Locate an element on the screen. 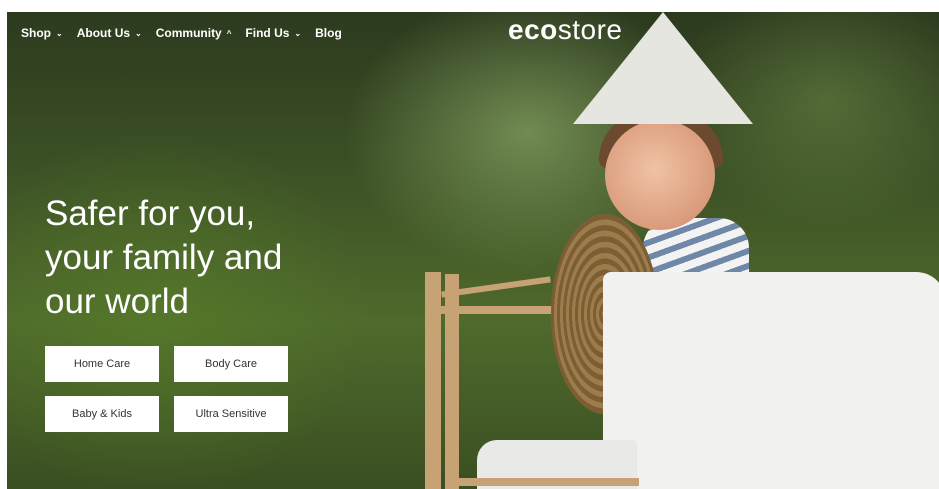  body-care-button: Body Care is located at coordinates (231, 364).